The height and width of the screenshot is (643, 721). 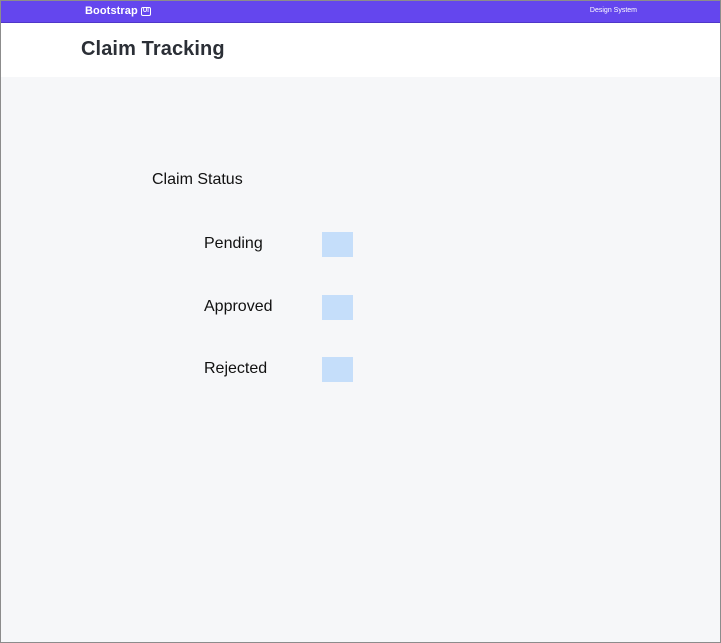 I want to click on brand-badge: UI, so click(x=146, y=11).